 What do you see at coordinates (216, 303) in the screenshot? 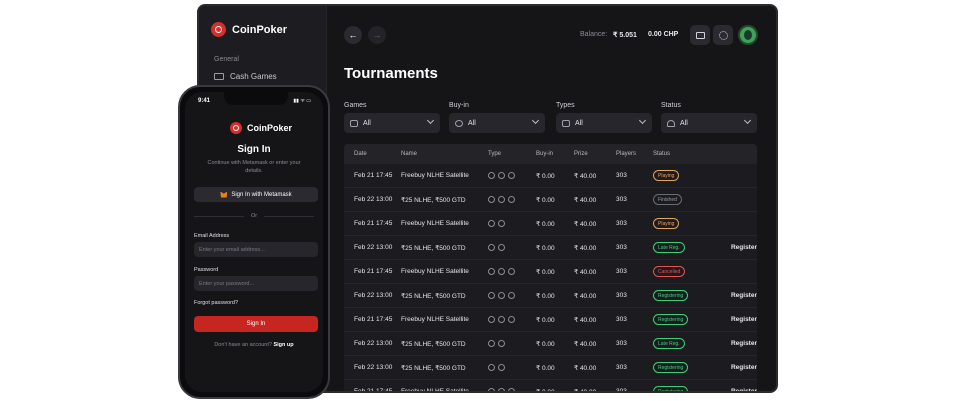
I see `forgot-password-link: Forgot password?` at bounding box center [216, 303].